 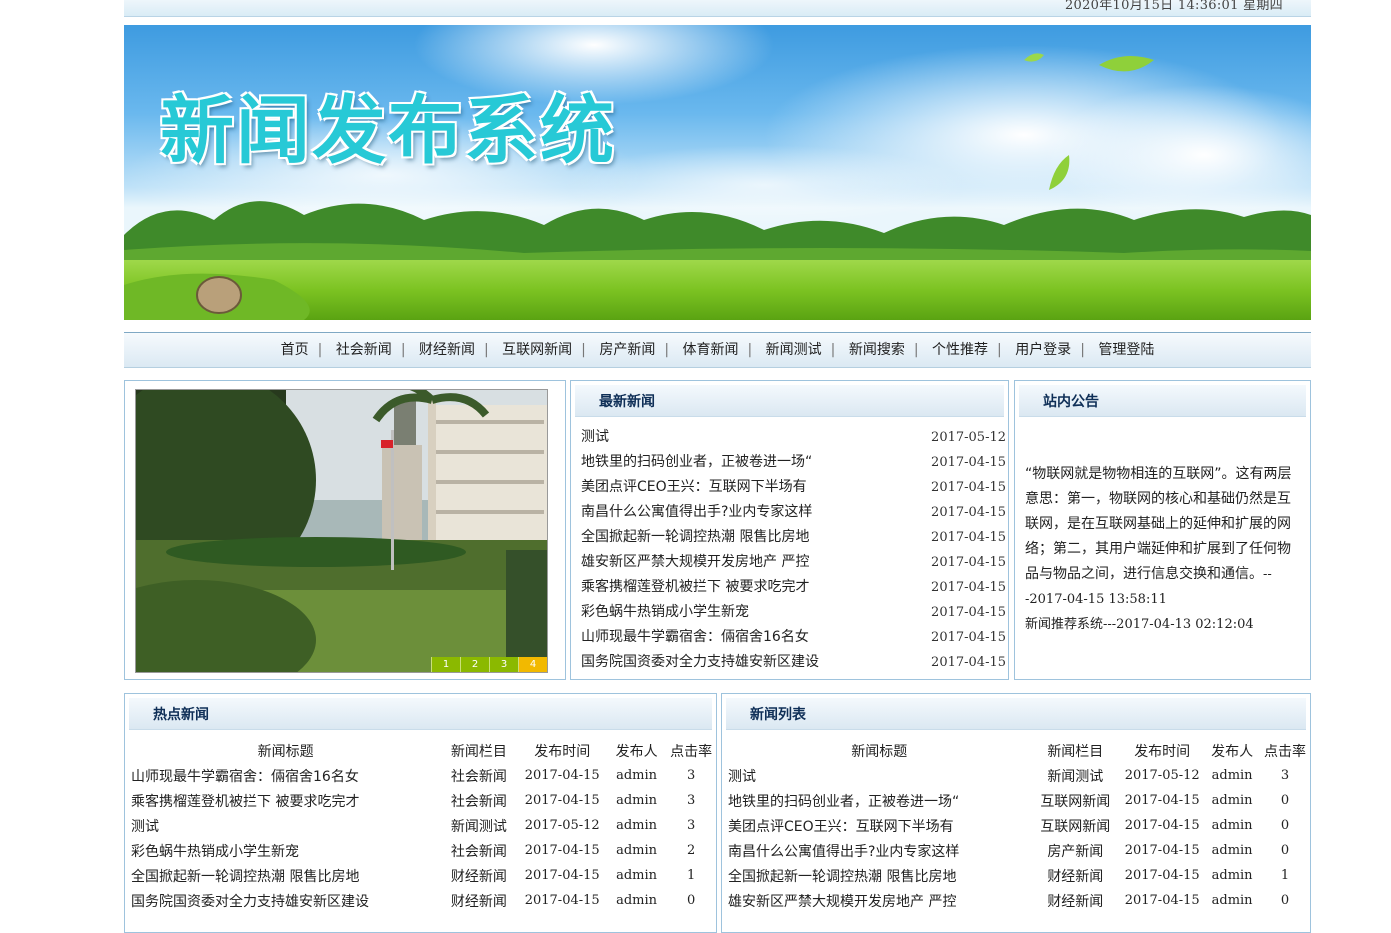 I want to click on table-row: 国务院国资委对全力支持雄安新区建设 财经新闻 2017-04-15 admin 0, so click(x=423, y=900).